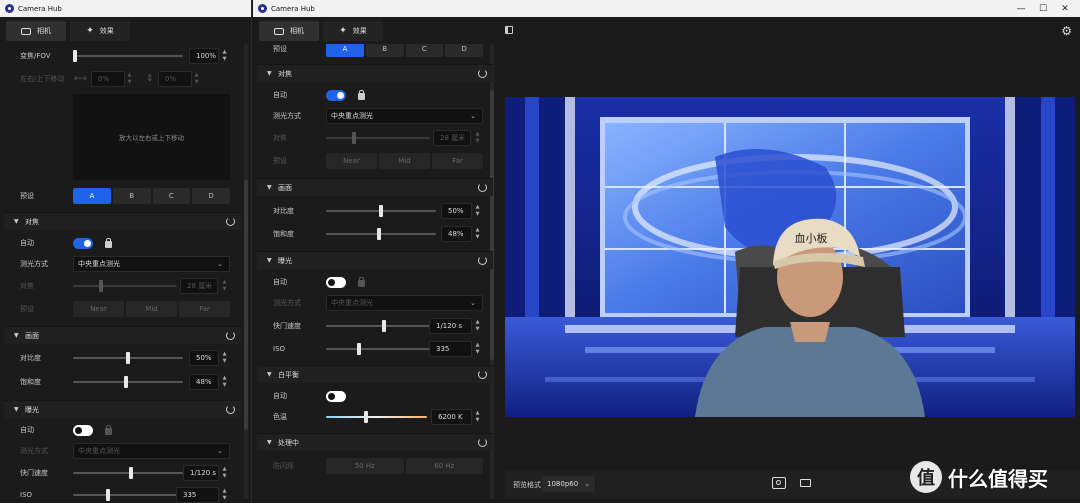 The height and width of the screenshot is (503, 1080). I want to click on gear-icon: ⚙, so click(1066, 31).